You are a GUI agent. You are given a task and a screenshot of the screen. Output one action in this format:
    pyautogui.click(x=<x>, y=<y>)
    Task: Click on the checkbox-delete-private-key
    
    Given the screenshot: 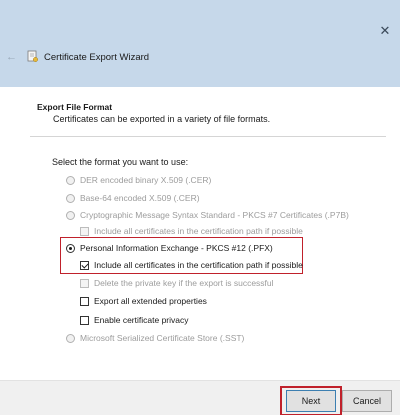 What is the action you would take?
    pyautogui.click(x=84, y=283)
    